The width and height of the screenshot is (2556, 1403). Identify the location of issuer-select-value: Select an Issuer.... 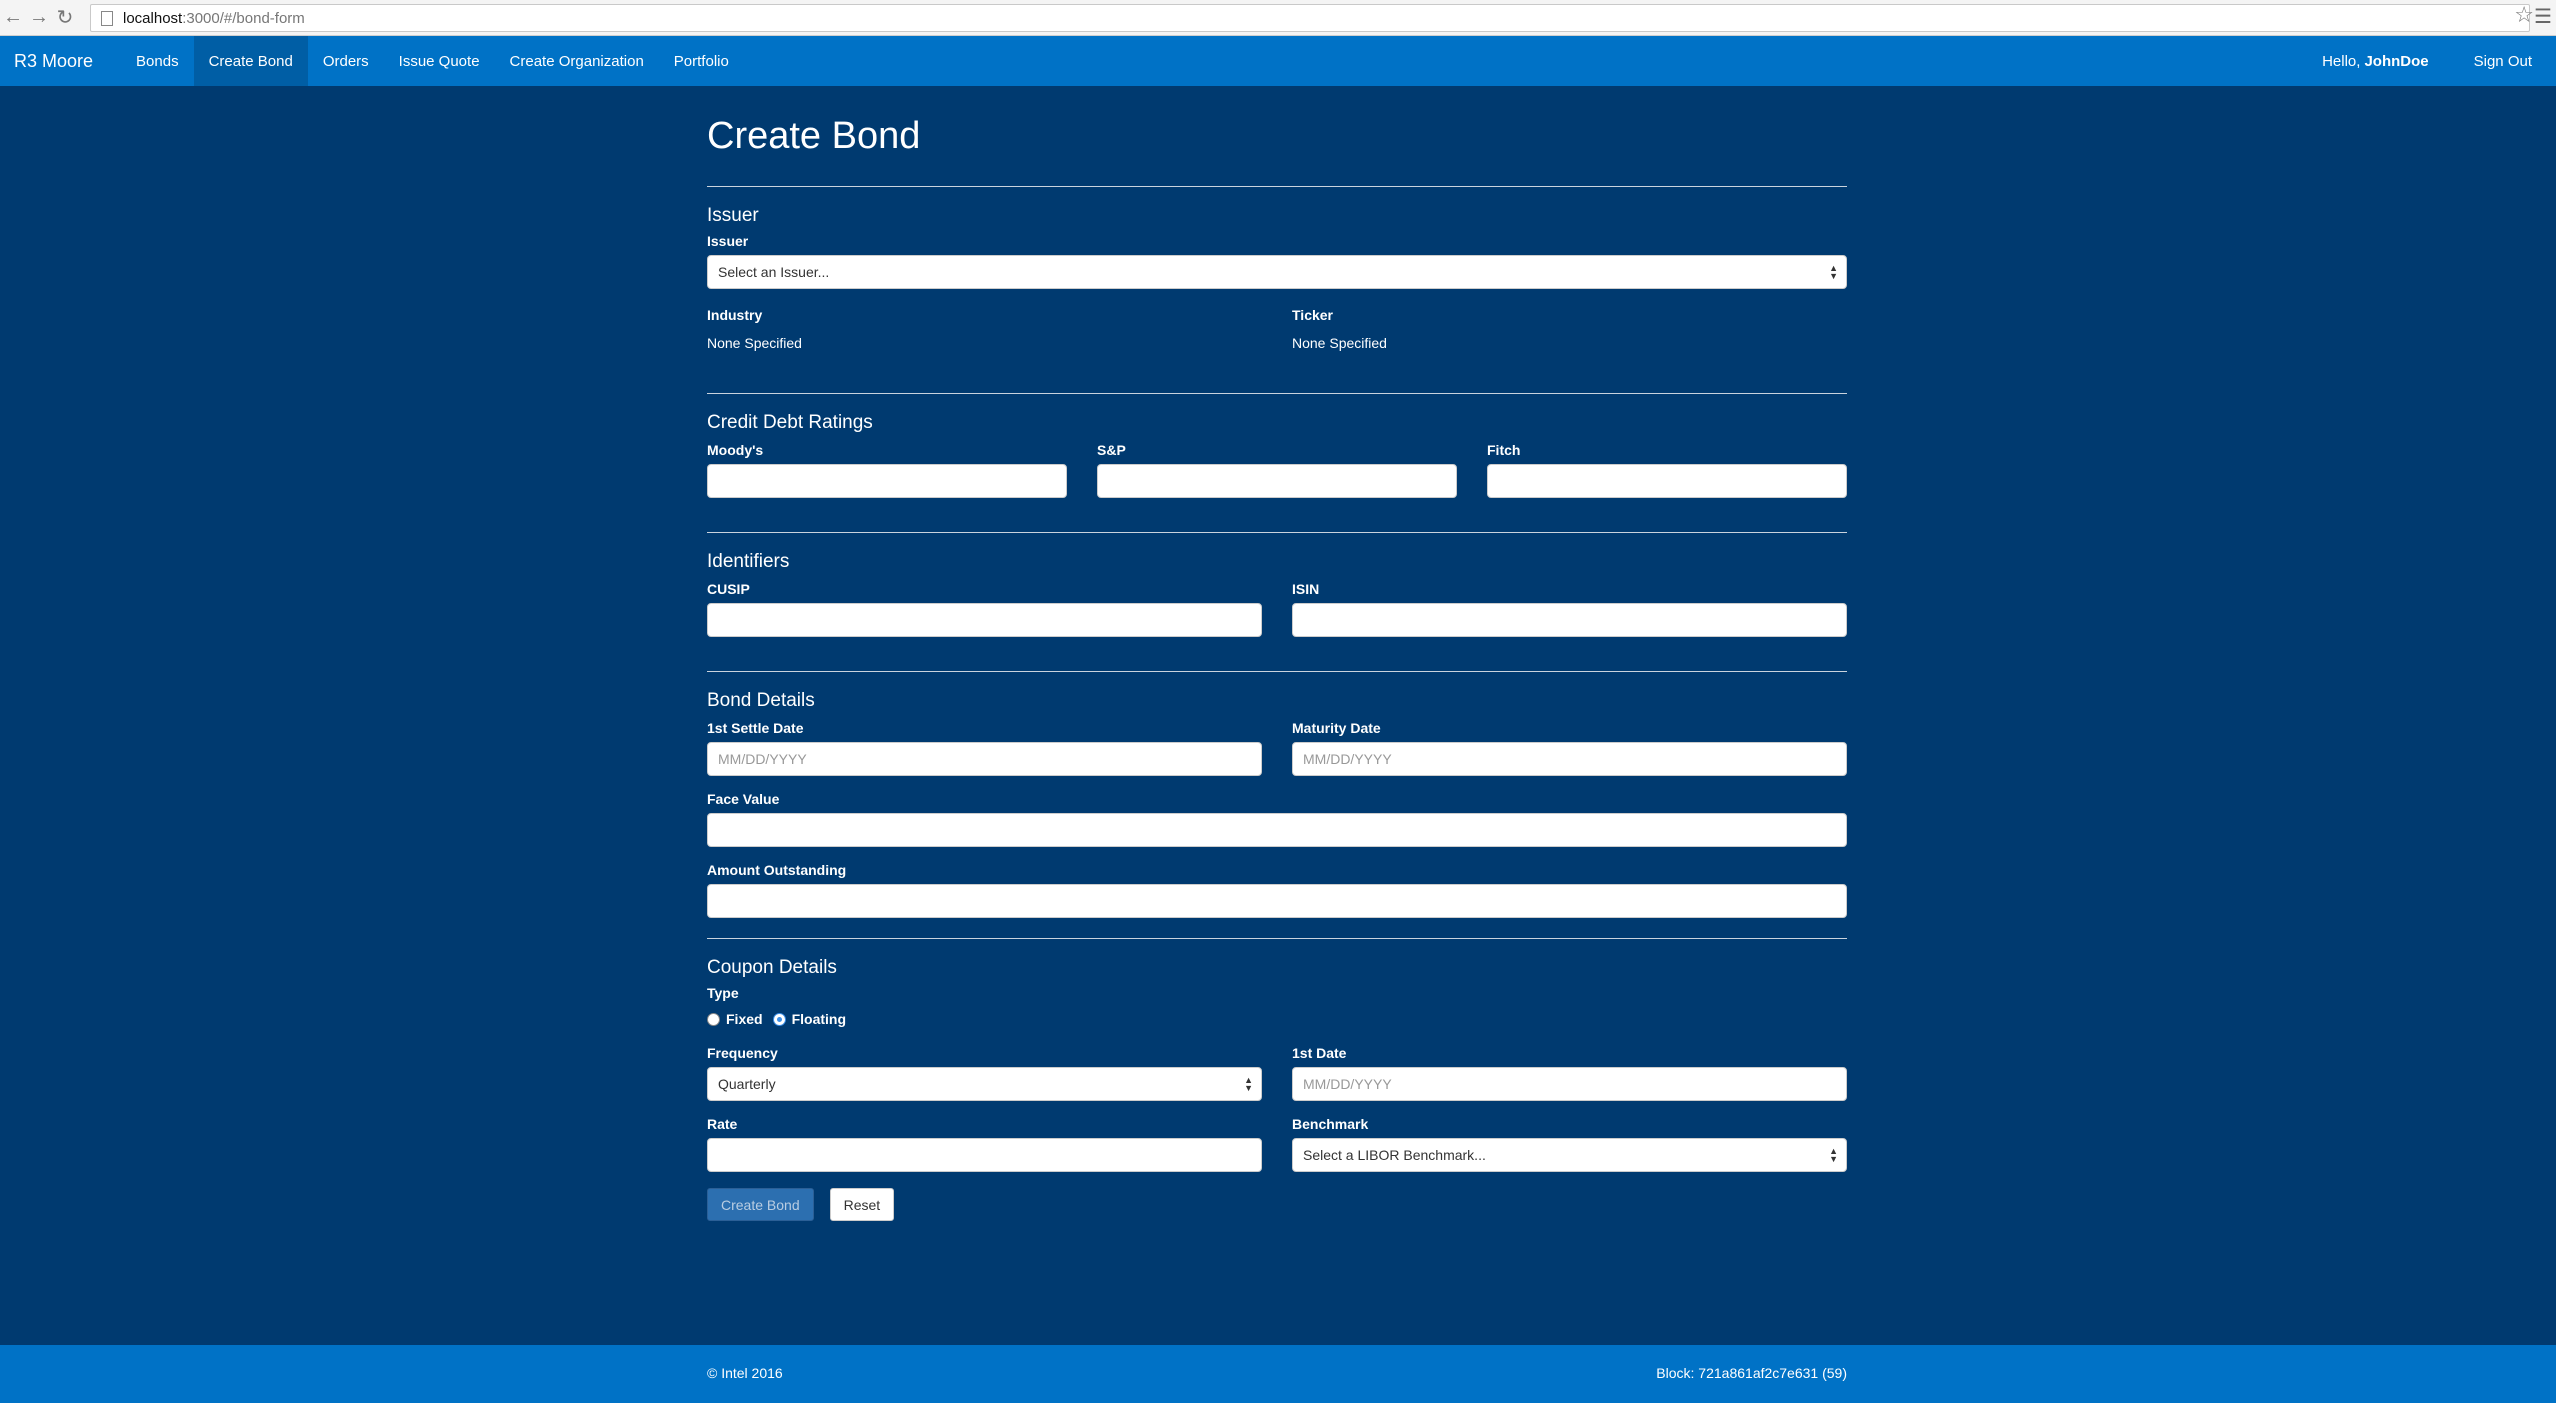
(774, 272).